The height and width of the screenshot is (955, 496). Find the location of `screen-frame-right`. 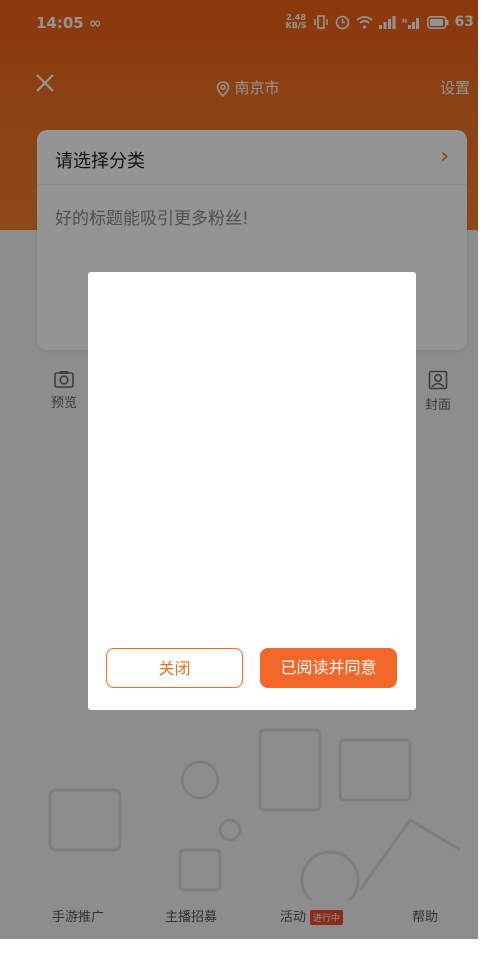

screen-frame-right is located at coordinates (487, 477).